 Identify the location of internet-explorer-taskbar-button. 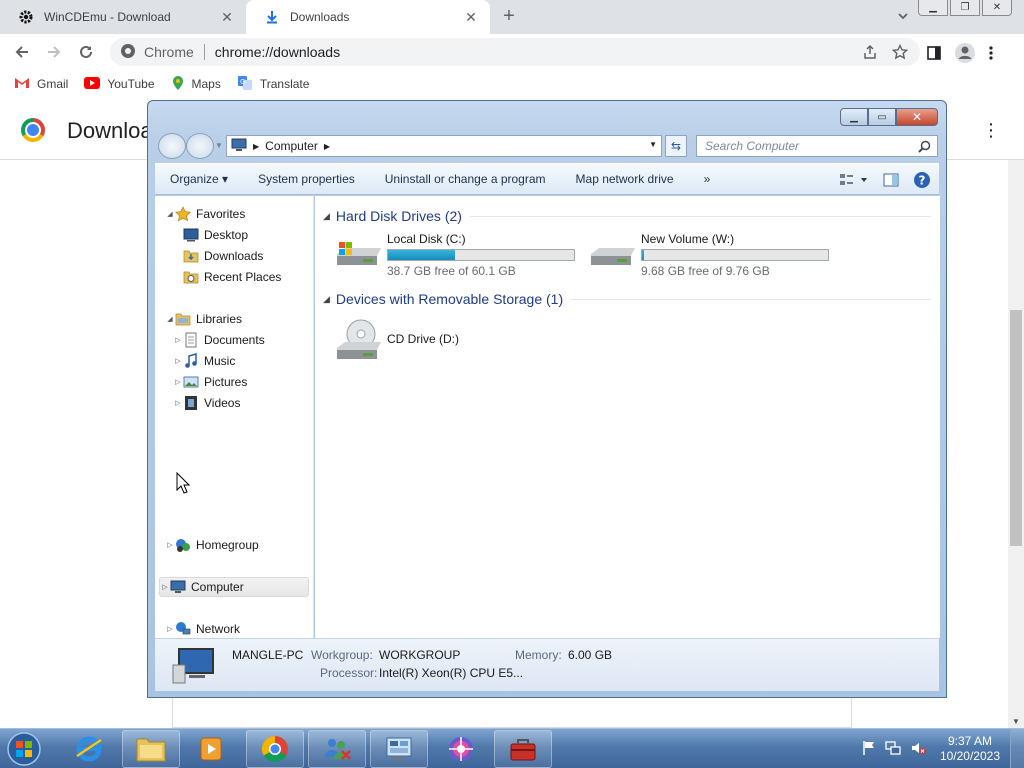
(89, 749).